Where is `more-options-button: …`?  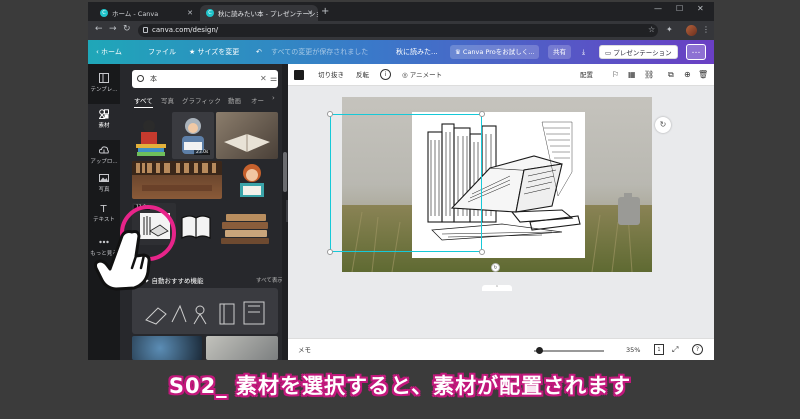 more-options-button: … is located at coordinates (696, 52).